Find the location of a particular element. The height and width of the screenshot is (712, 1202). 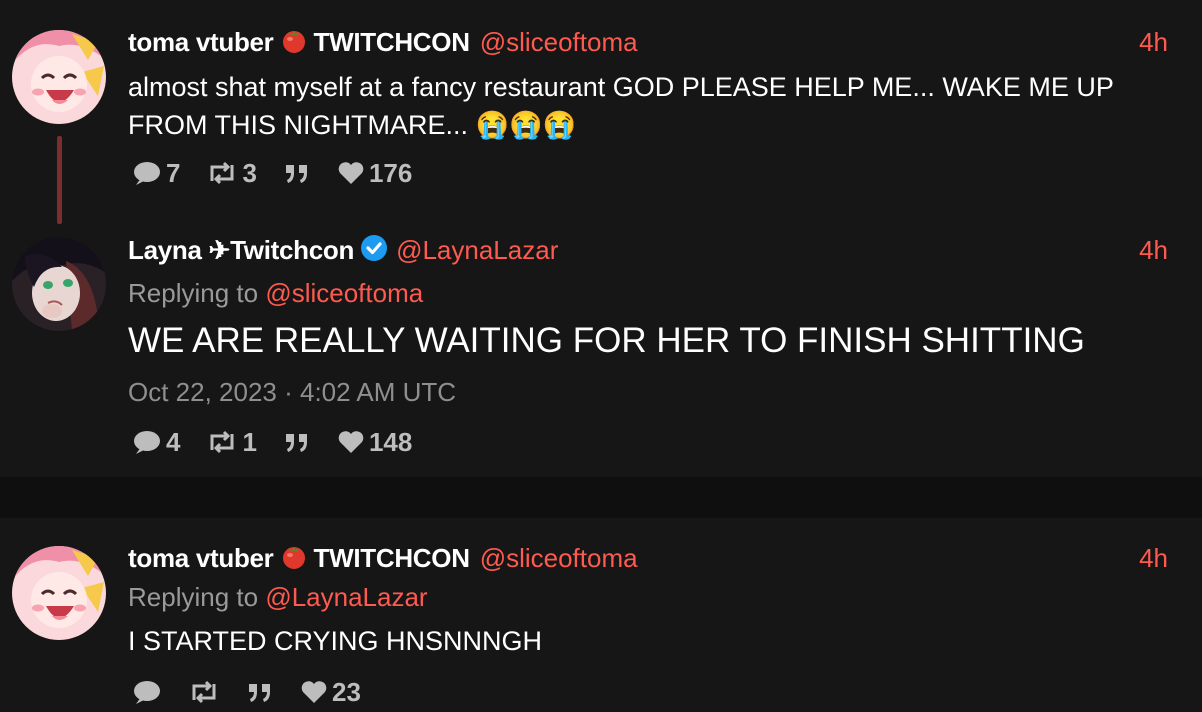

reply-count: 4 is located at coordinates (173, 441).